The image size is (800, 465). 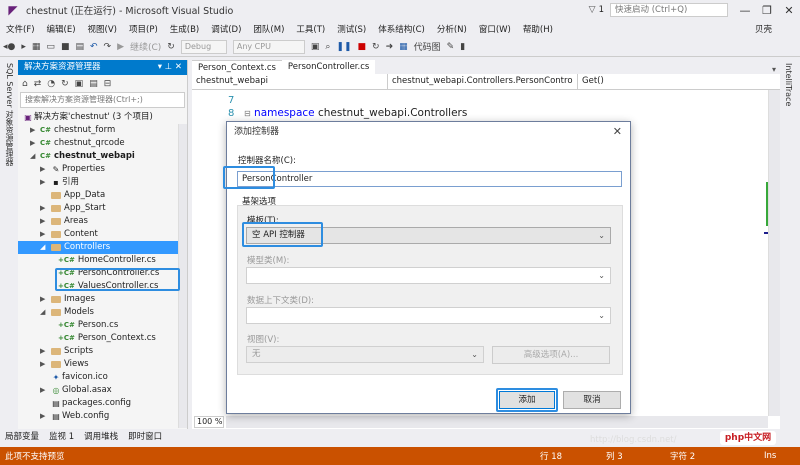 What do you see at coordinates (108, 47) in the screenshot?
I see `redo-icon: ↷` at bounding box center [108, 47].